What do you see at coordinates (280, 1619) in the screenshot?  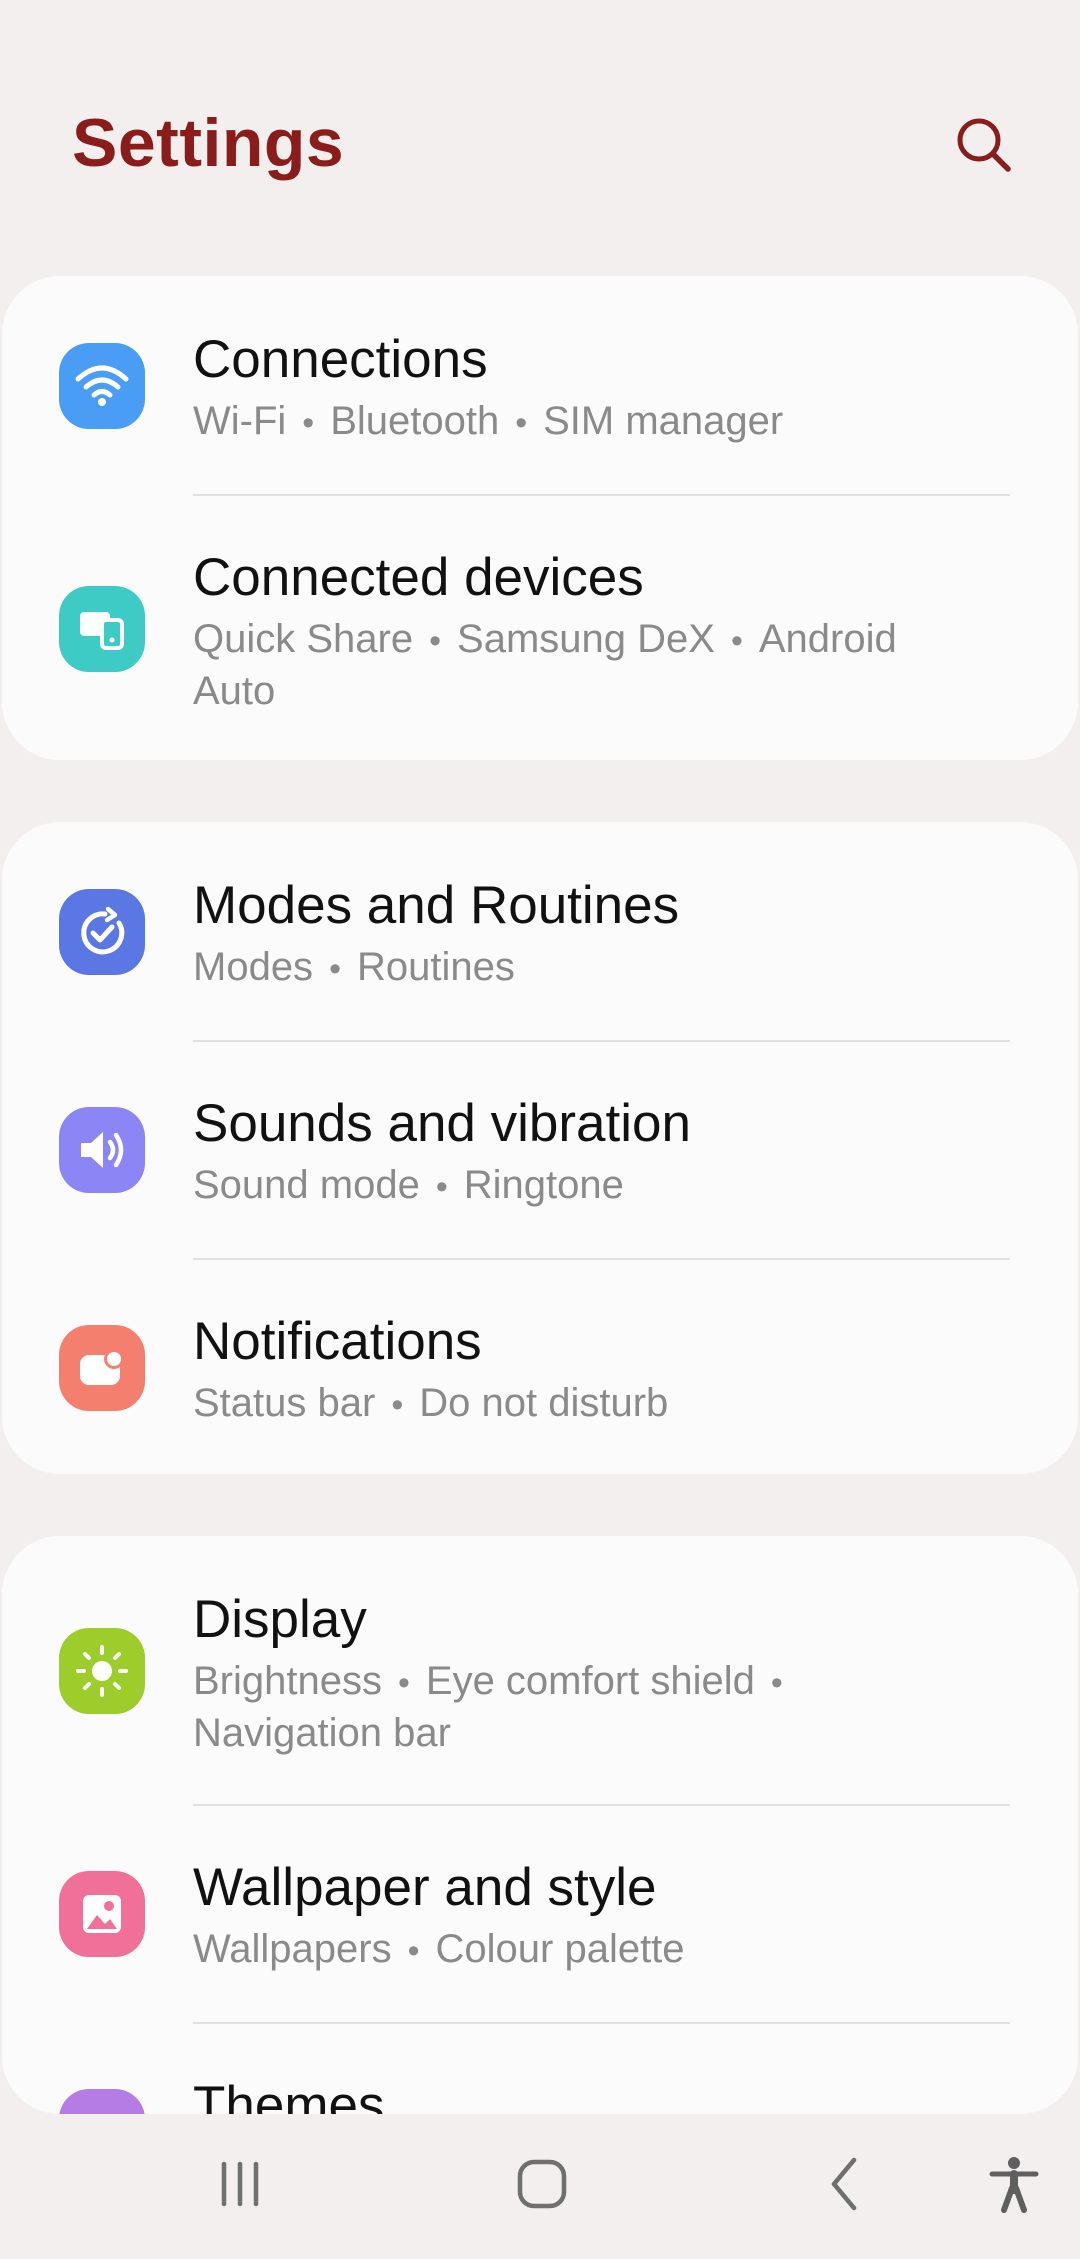 I see `settings-item-title: Display` at bounding box center [280, 1619].